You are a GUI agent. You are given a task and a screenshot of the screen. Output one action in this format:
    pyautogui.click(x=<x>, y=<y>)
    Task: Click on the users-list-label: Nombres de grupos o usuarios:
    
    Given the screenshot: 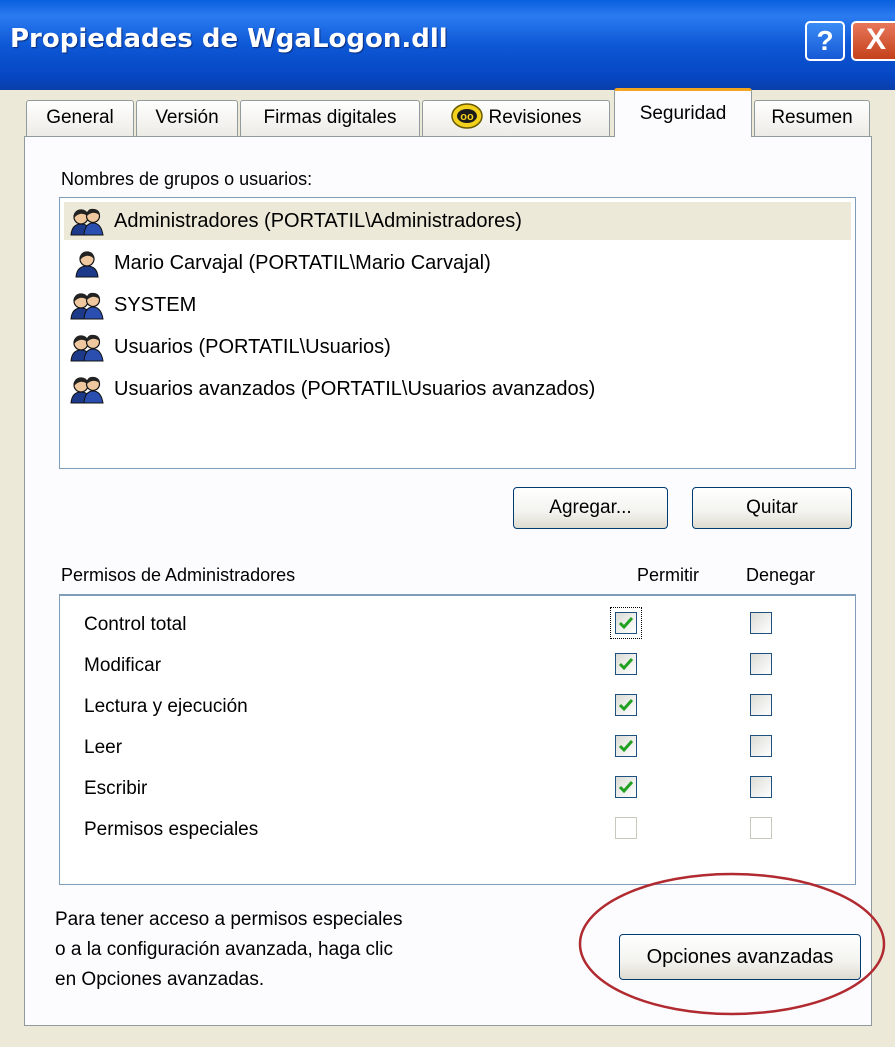 What is the action you would take?
    pyautogui.click(x=187, y=179)
    